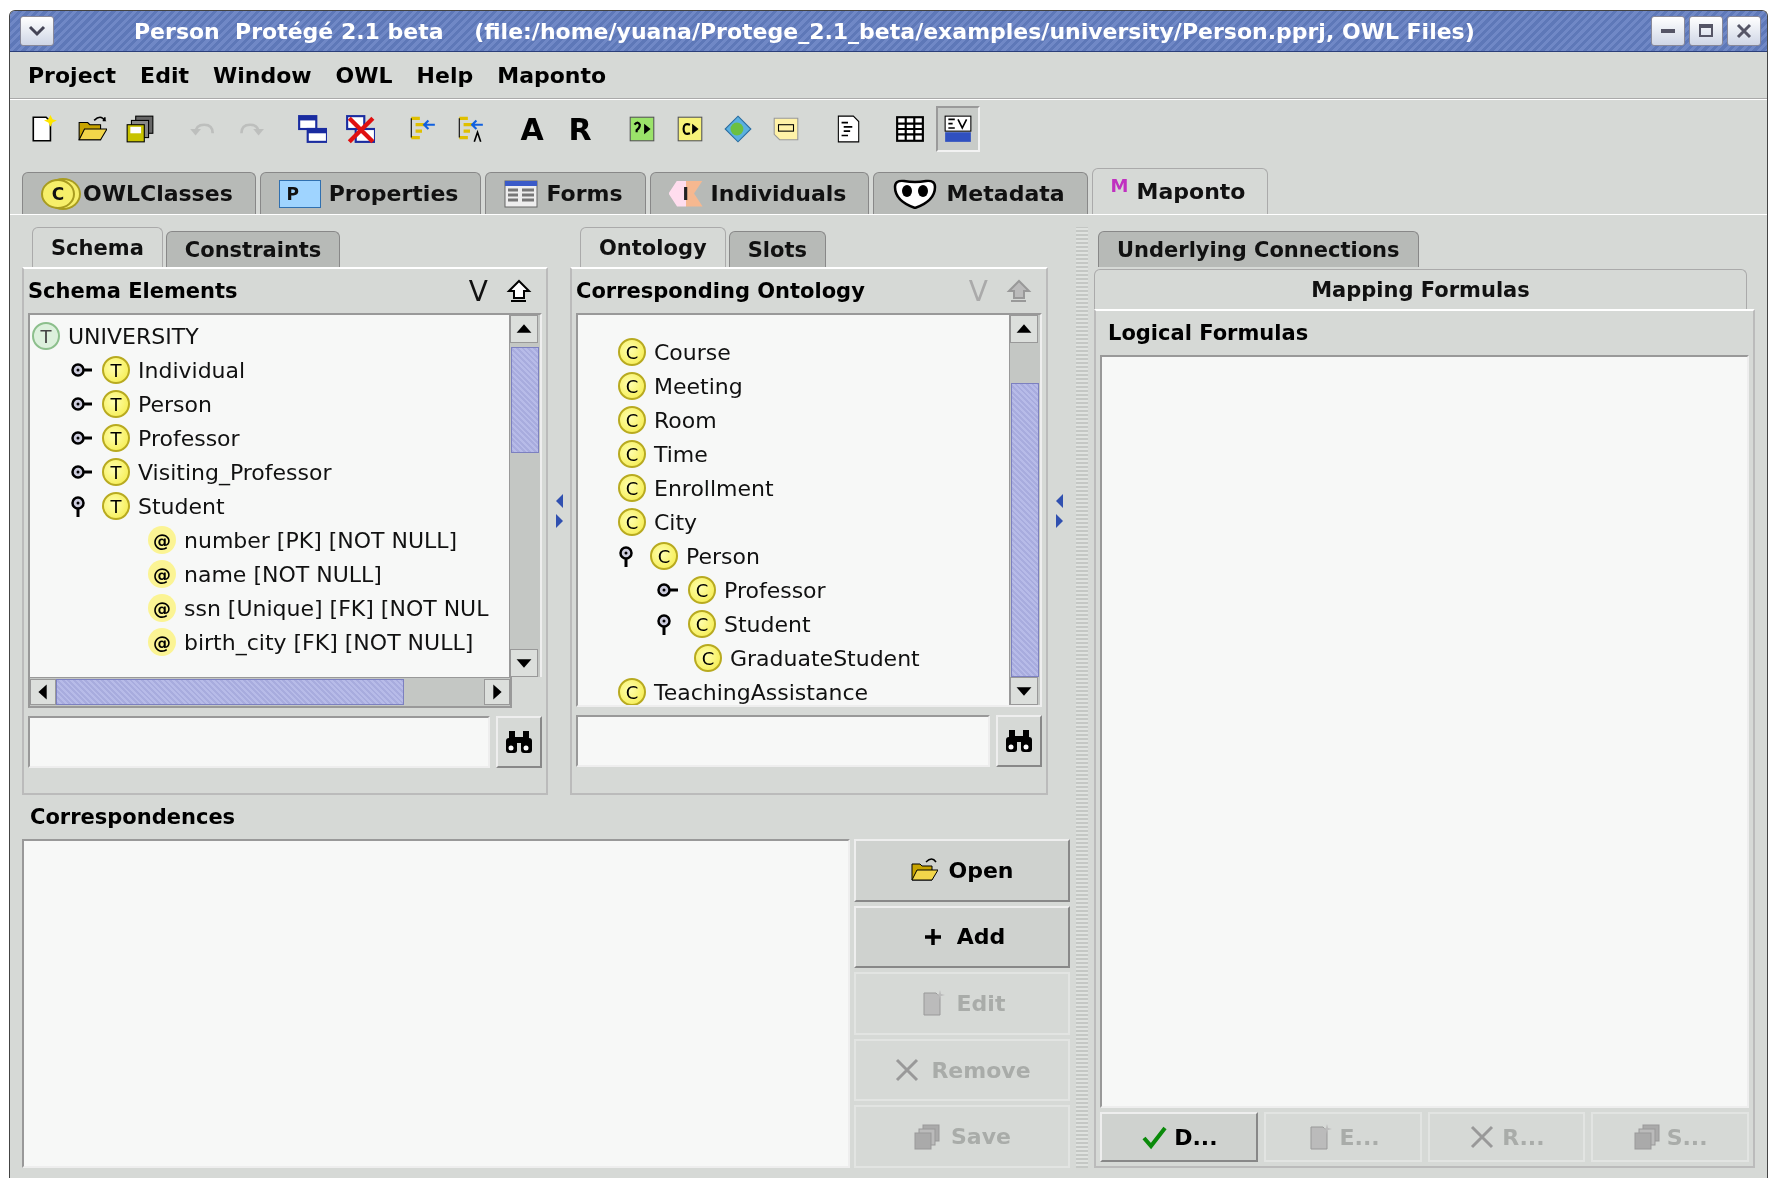  Describe the element at coordinates (164, 75) in the screenshot. I see `menu-item: Edit` at that location.